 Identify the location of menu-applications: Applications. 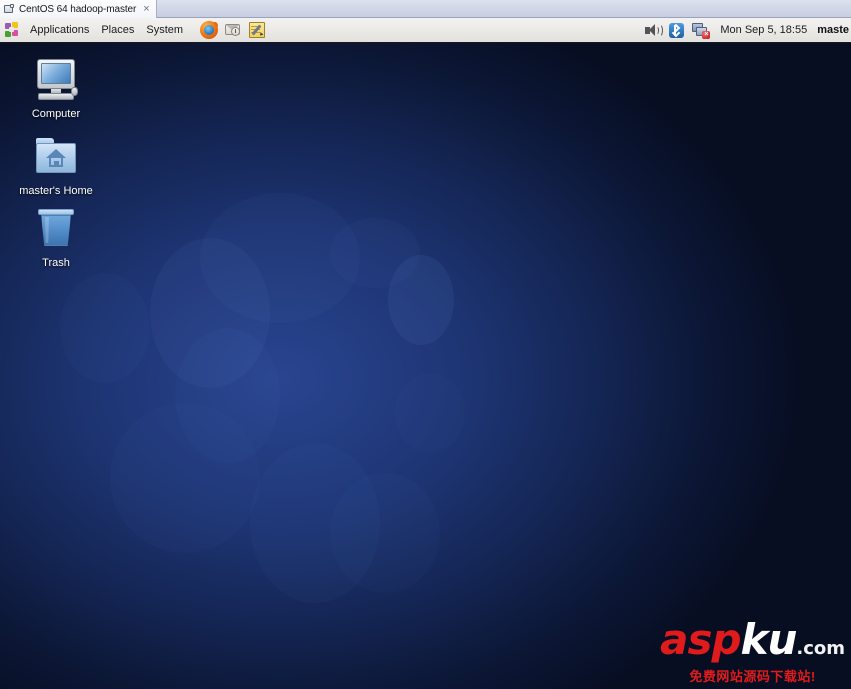
(59, 30).